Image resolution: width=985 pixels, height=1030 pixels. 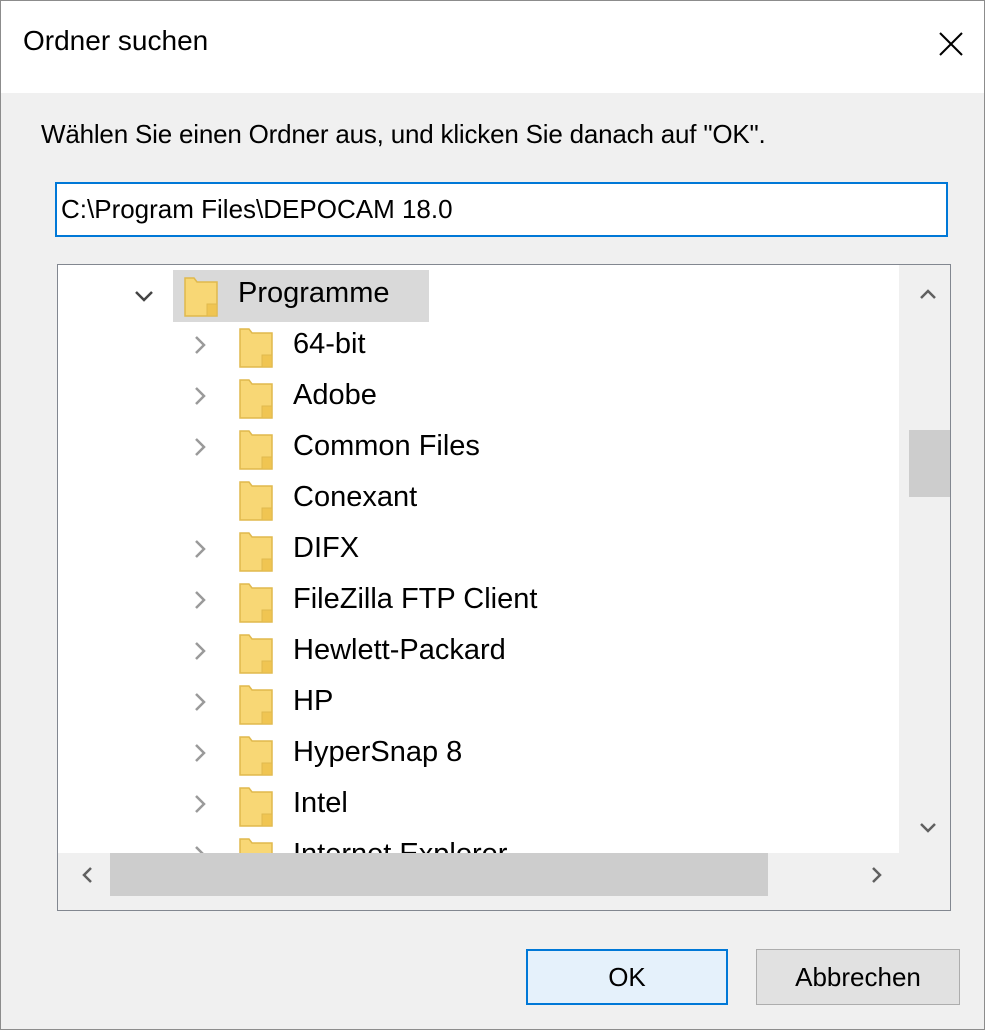 I want to click on tree-item-programme: Programme, so click(x=478, y=295).